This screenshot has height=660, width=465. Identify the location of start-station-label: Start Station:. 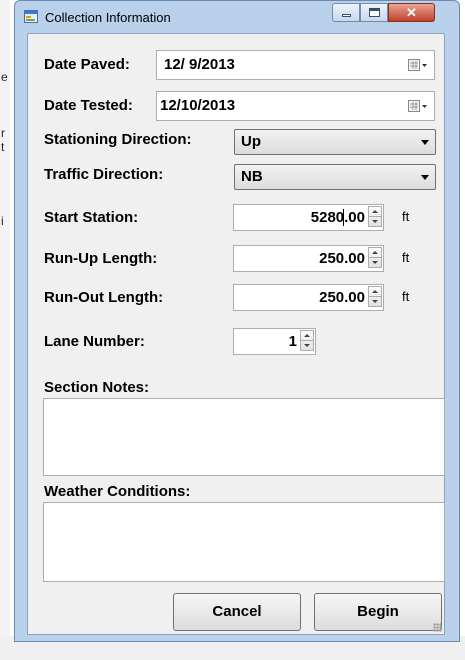
(91, 217).